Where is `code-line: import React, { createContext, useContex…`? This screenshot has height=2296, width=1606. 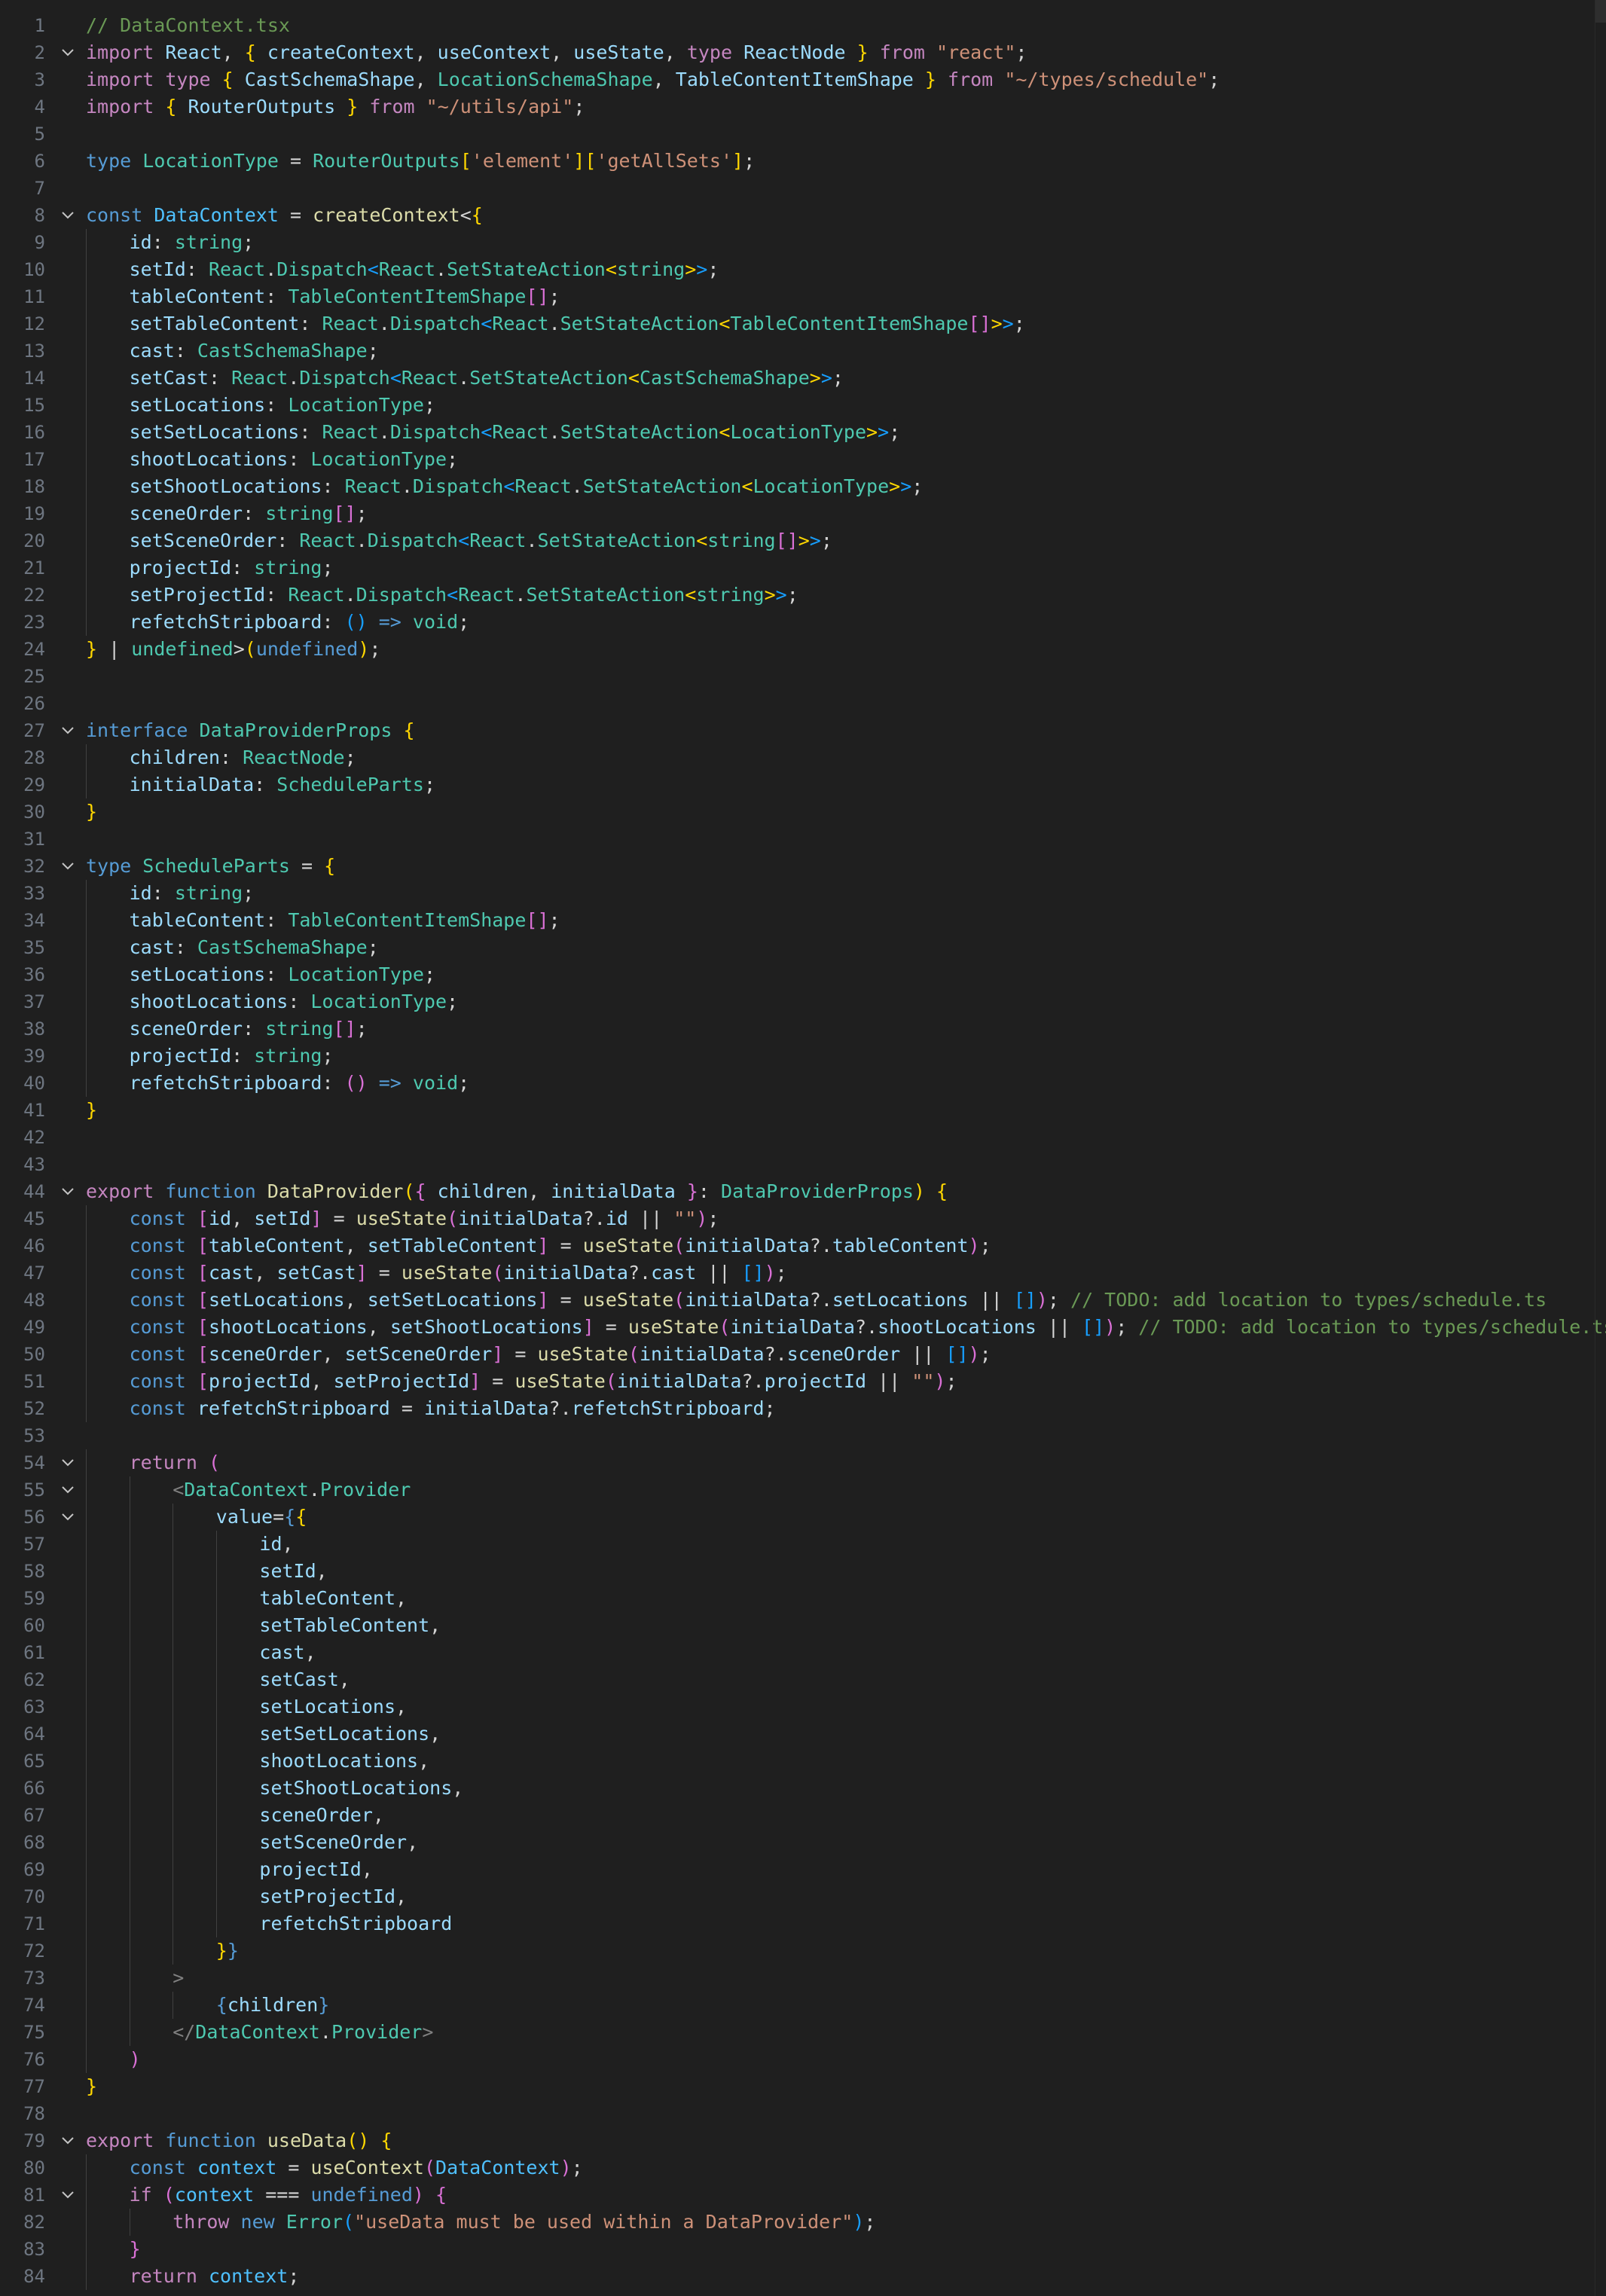
code-line: import React, { createContext, useContex… is located at coordinates (839, 52).